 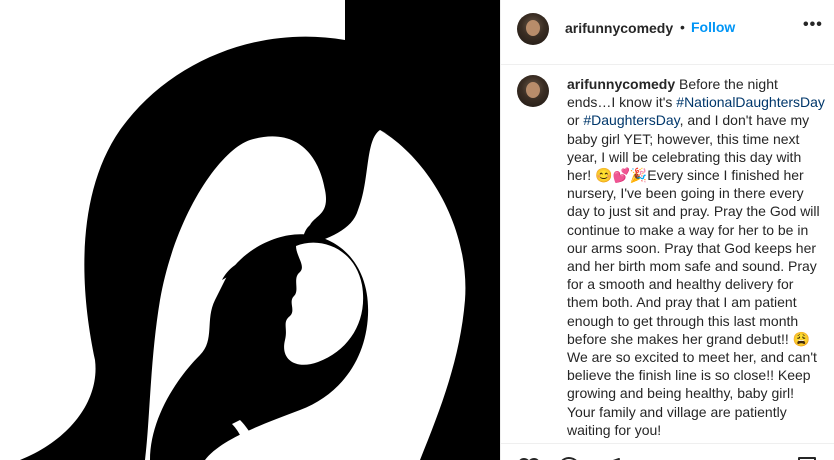 I want to click on follow-button: Follow, so click(x=713, y=27).